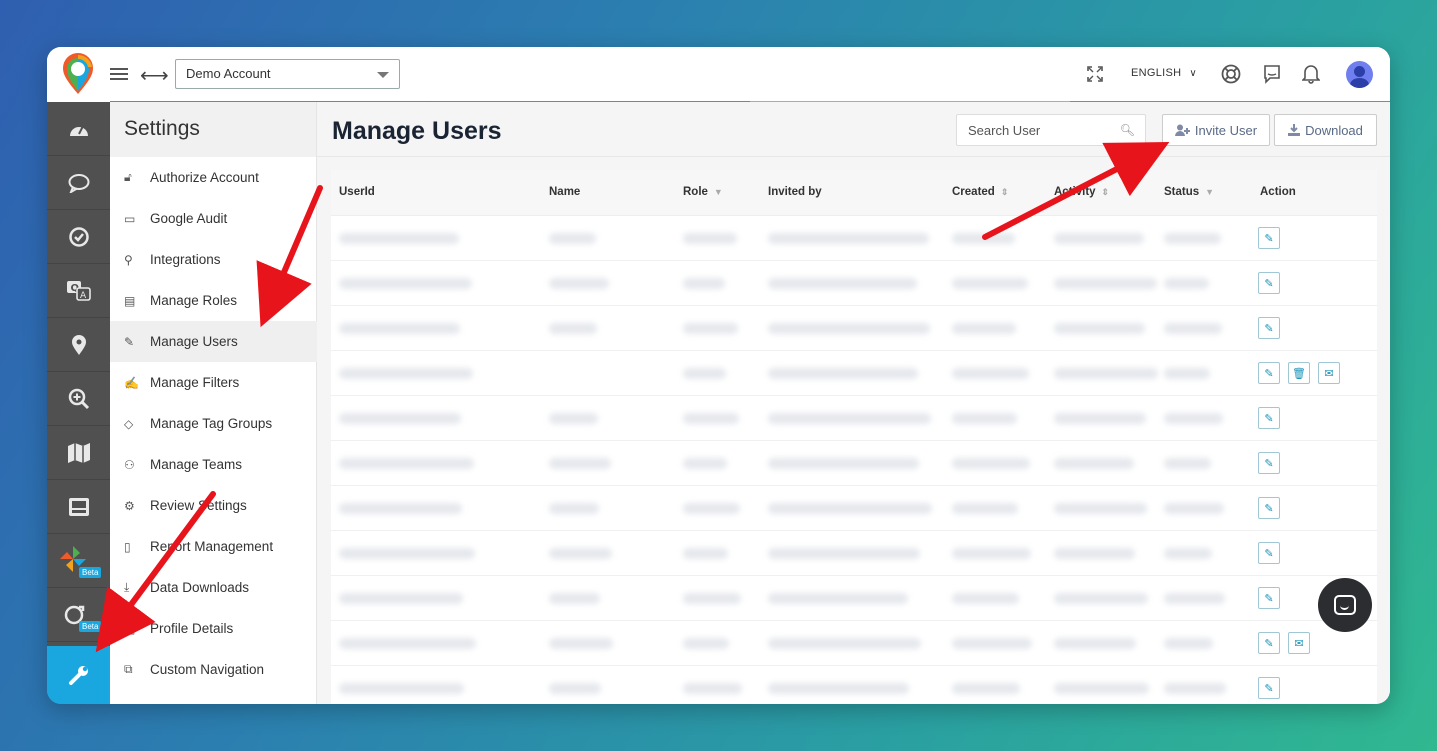 This screenshot has width=1437, height=751. What do you see at coordinates (213, 129) in the screenshot?
I see `settings-title: Settings` at bounding box center [213, 129].